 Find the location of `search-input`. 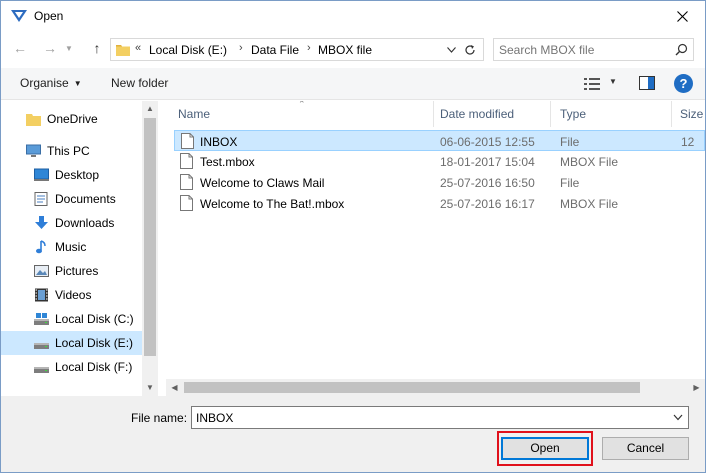

search-input is located at coordinates (584, 49).